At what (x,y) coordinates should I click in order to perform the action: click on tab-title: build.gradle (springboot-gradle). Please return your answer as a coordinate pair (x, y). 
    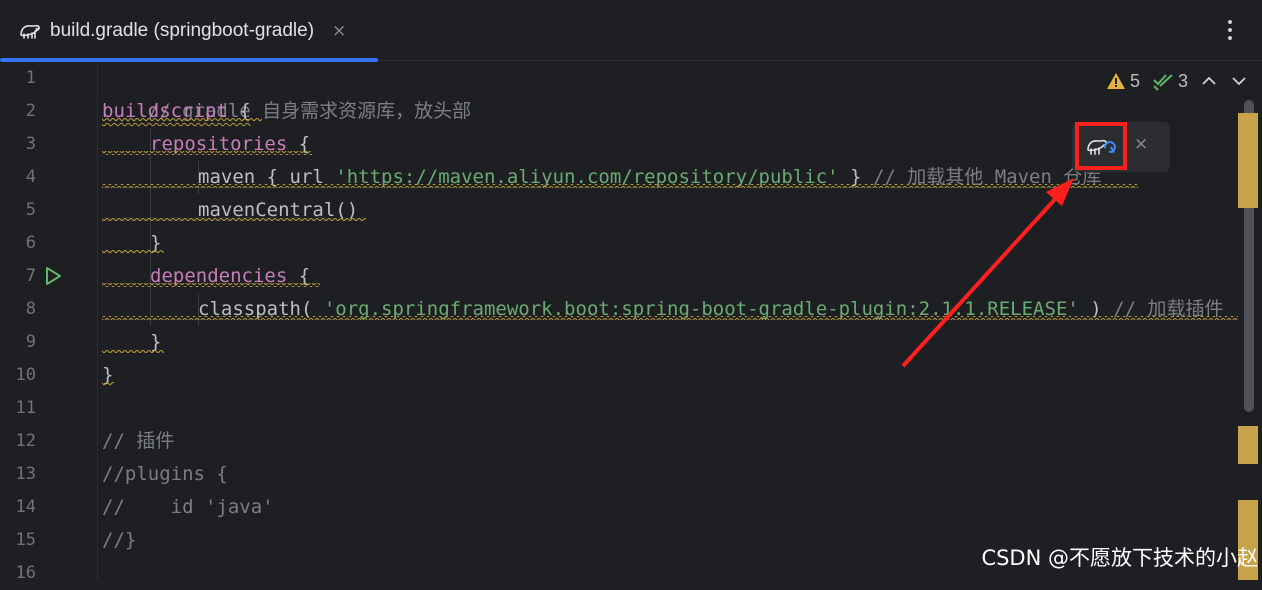
    Looking at the image, I should click on (182, 30).